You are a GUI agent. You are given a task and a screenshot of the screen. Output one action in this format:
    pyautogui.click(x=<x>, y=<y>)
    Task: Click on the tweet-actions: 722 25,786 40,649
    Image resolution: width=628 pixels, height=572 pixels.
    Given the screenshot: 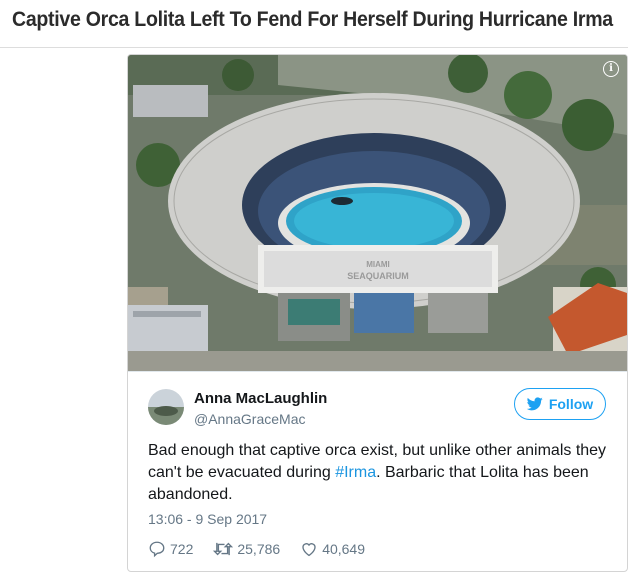 What is the action you would take?
    pyautogui.click(x=266, y=549)
    